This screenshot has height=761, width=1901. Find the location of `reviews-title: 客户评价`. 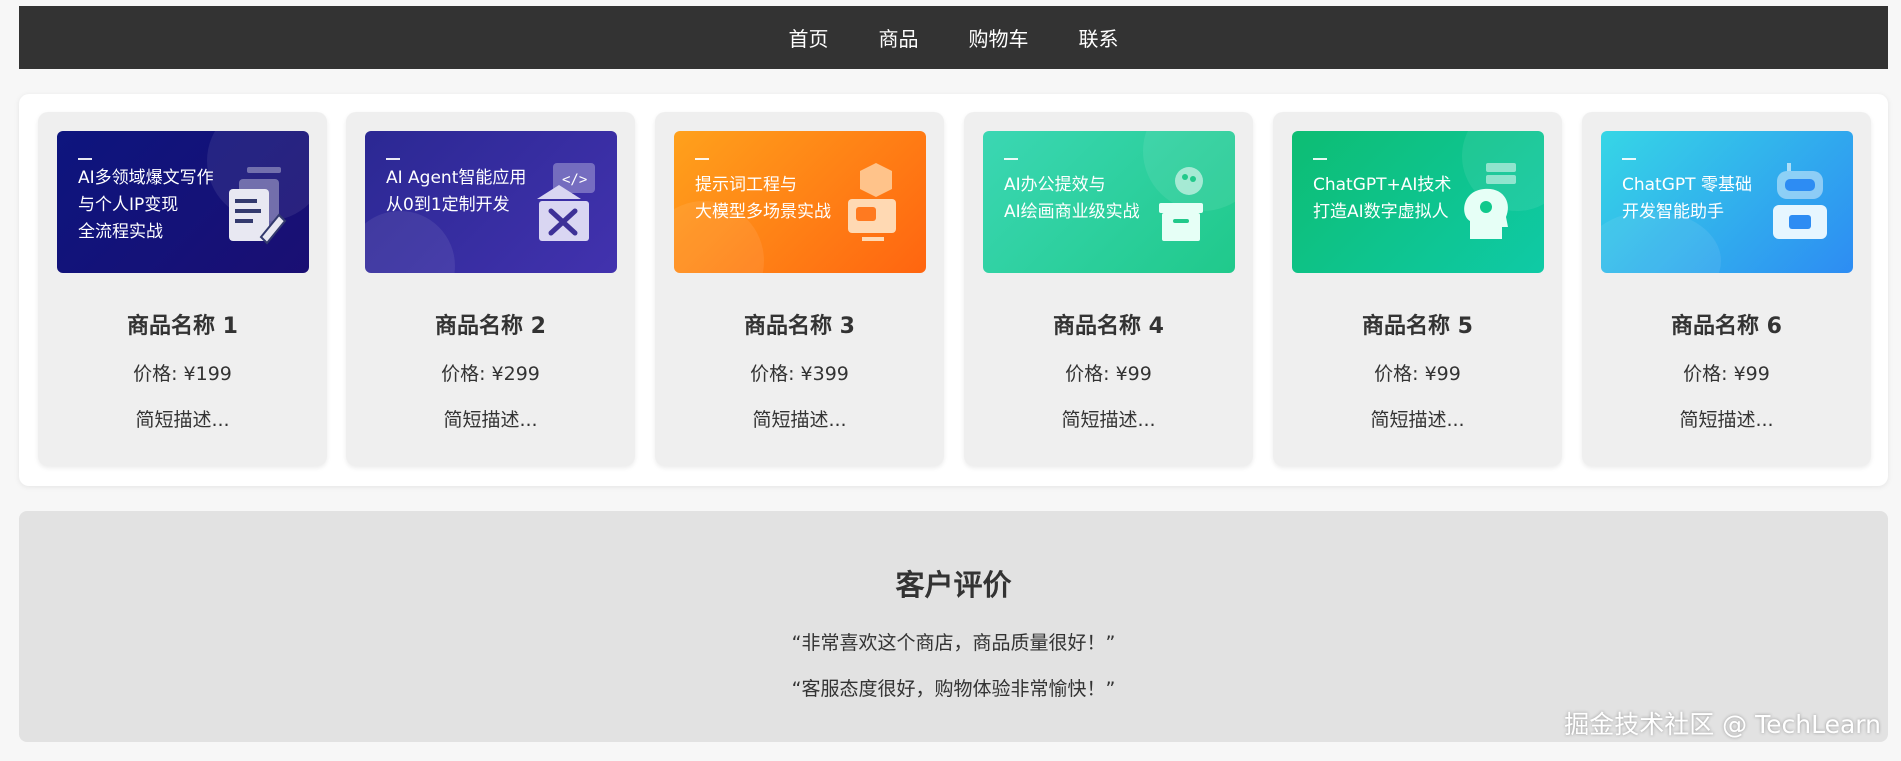

reviews-title: 客户评价 is located at coordinates (953, 585).